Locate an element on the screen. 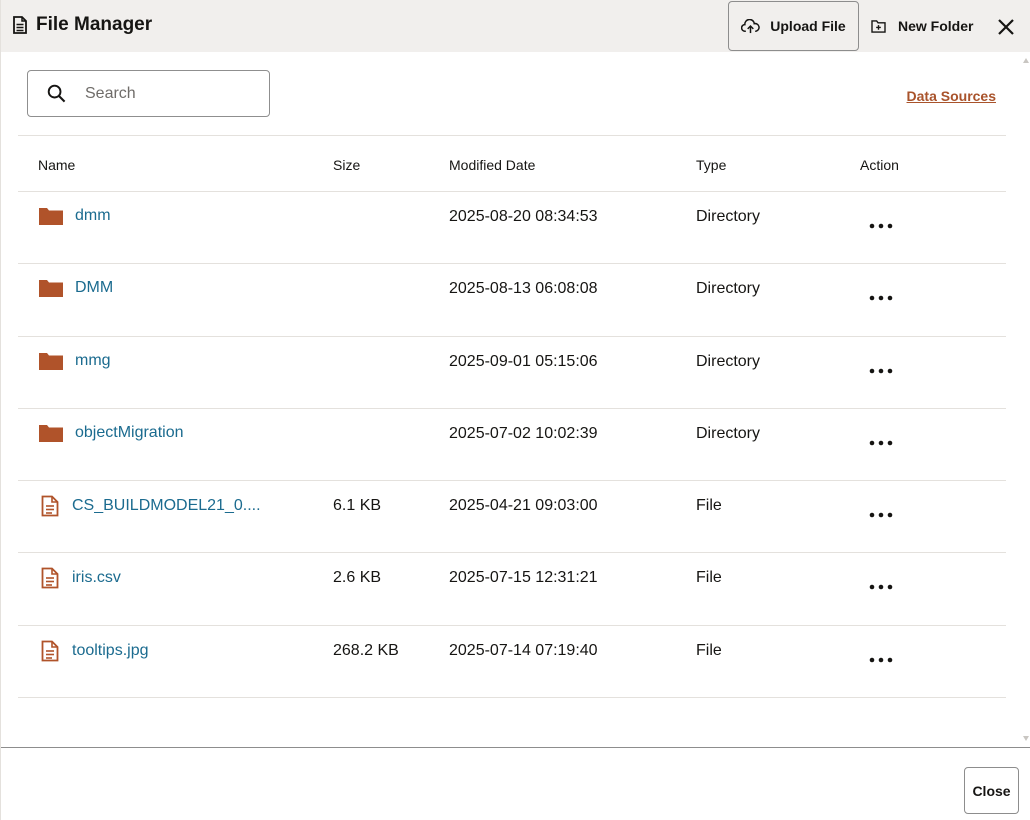 This screenshot has height=820, width=1030. file-name-link: tooltips.jpg is located at coordinates (110, 651).